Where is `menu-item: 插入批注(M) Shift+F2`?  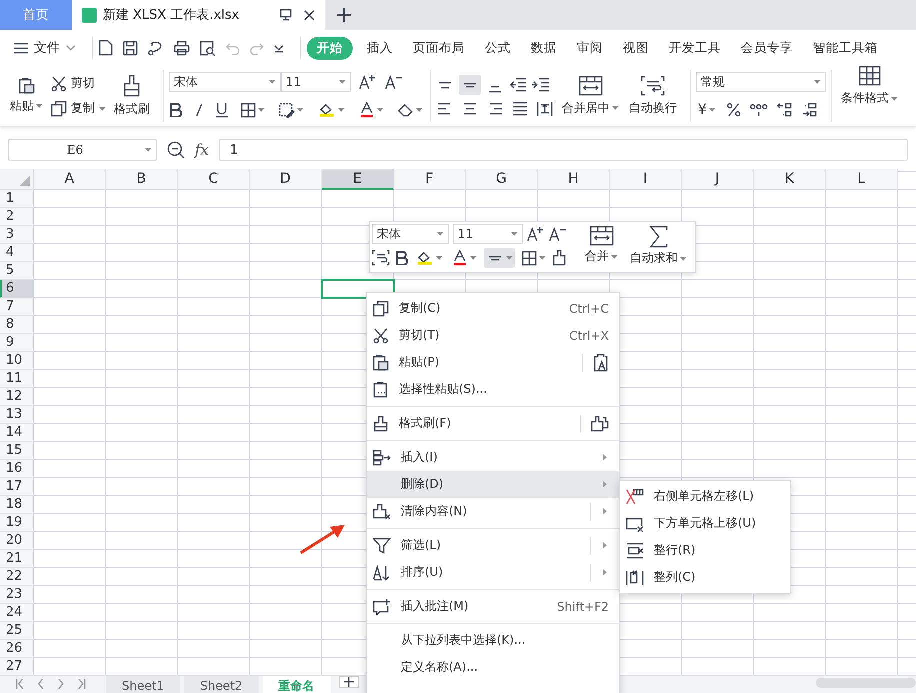 menu-item: 插入批注(M) Shift+F2 is located at coordinates (493, 606).